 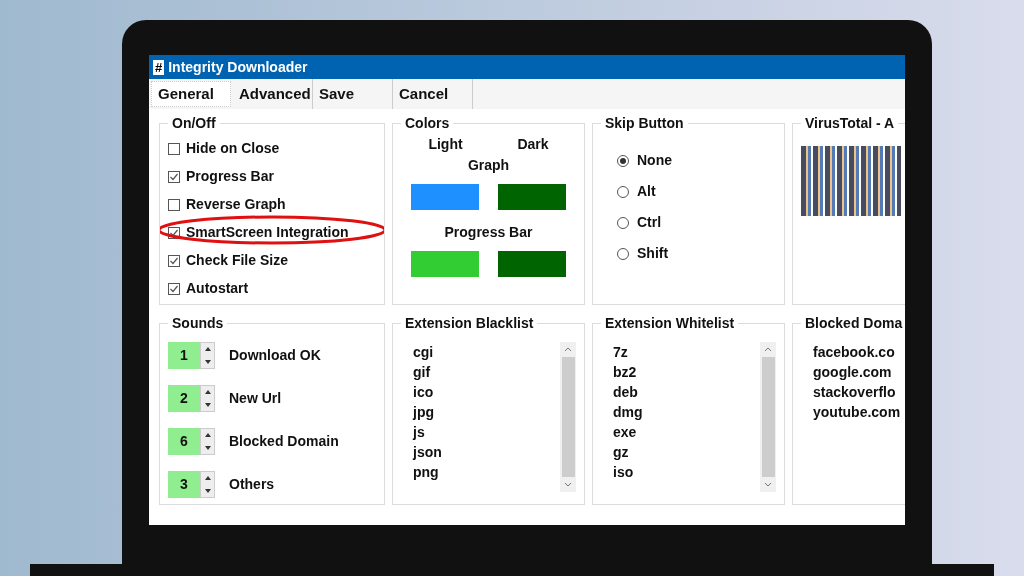 What do you see at coordinates (445, 144) in the screenshot?
I see `column-label: Light` at bounding box center [445, 144].